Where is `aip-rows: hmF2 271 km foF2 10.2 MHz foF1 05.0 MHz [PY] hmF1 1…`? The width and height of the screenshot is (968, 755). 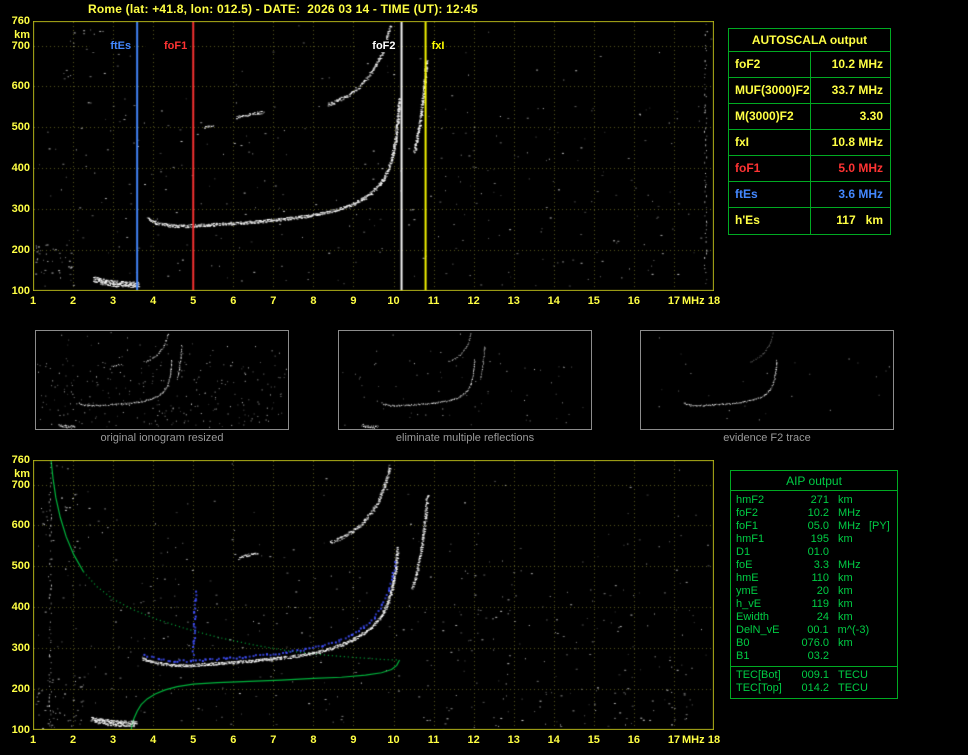
aip-rows: hmF2 271 km foF2 10.2 MHz foF1 05.0 MHz [PY] hmF1 1… is located at coordinates (814, 577).